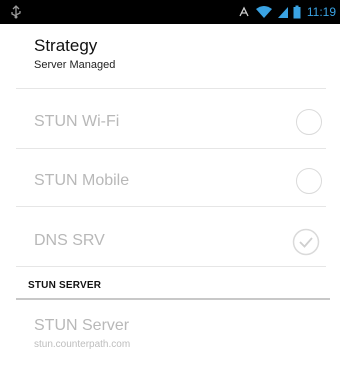 This screenshot has width=340, height=365. I want to click on stun-server-title: STUN Server, so click(82, 325).